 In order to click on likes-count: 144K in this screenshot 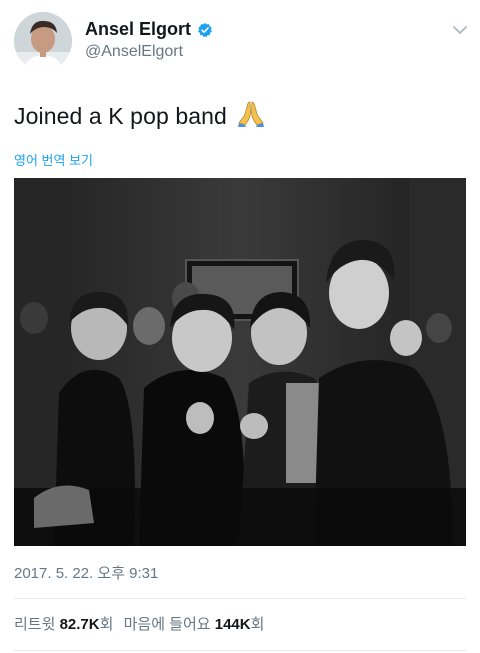, I will do `click(232, 624)`.